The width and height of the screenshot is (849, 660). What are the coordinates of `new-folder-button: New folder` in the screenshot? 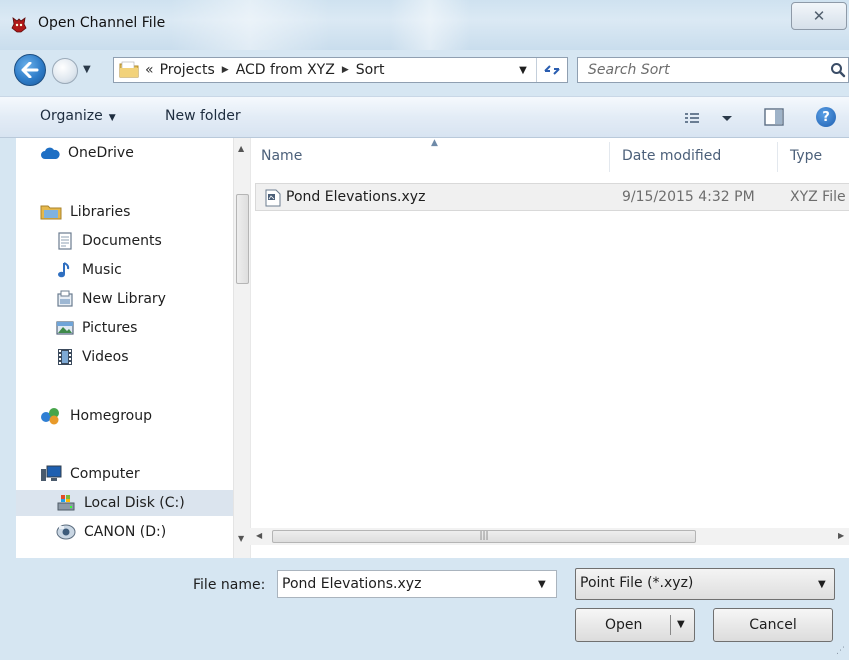 It's located at (203, 116).